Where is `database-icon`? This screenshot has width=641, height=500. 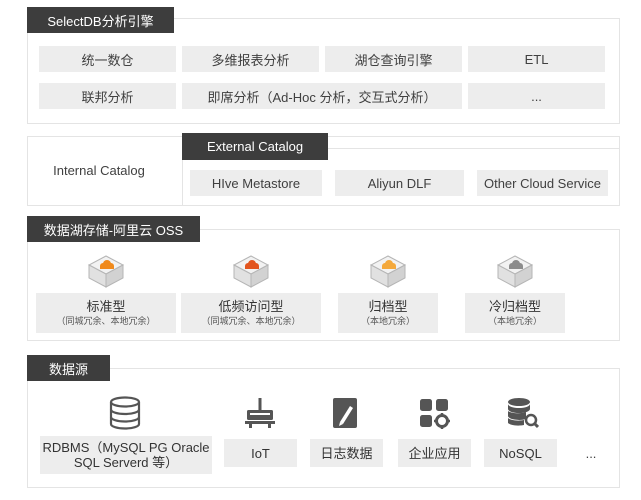
database-icon is located at coordinates (125, 413).